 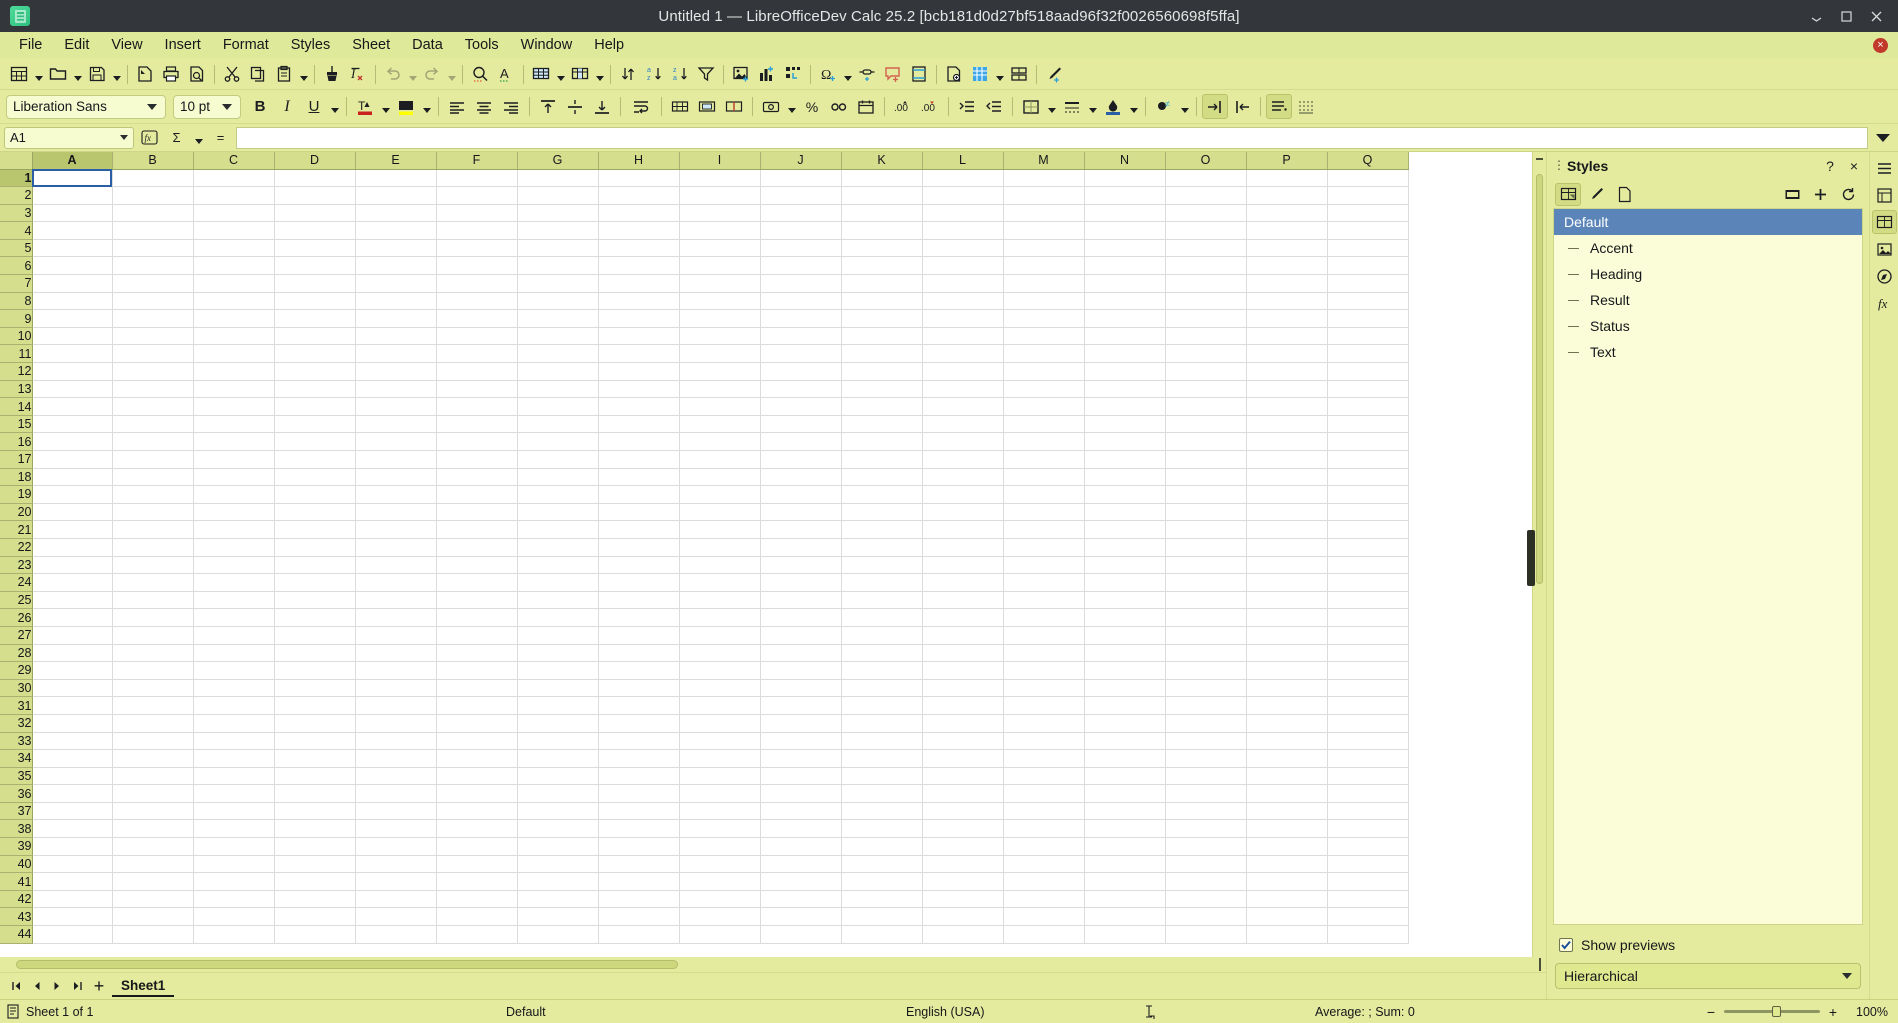 I want to click on cell-F23, so click(x=477, y=565).